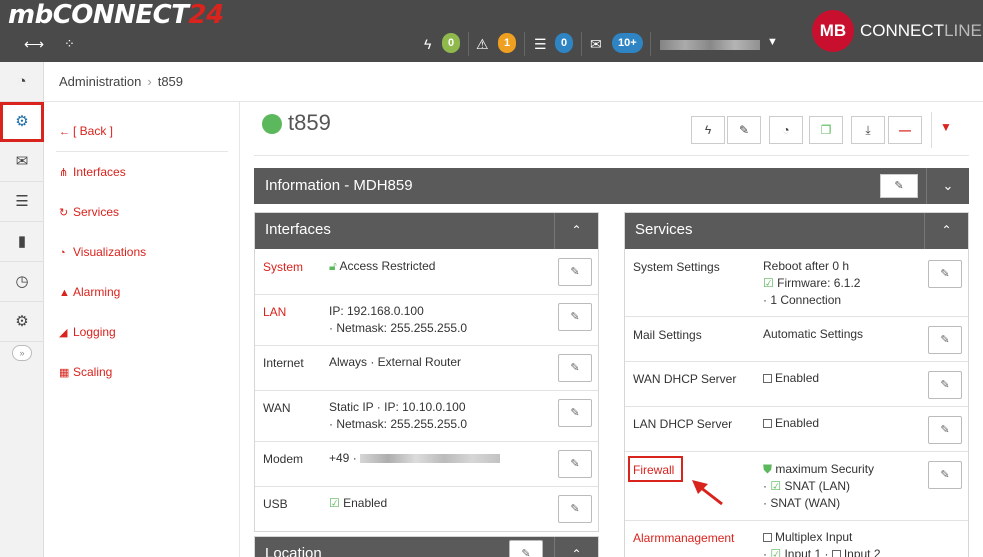 The width and height of the screenshot is (983, 557). I want to click on expand-sidebar-icon: », so click(22, 353).